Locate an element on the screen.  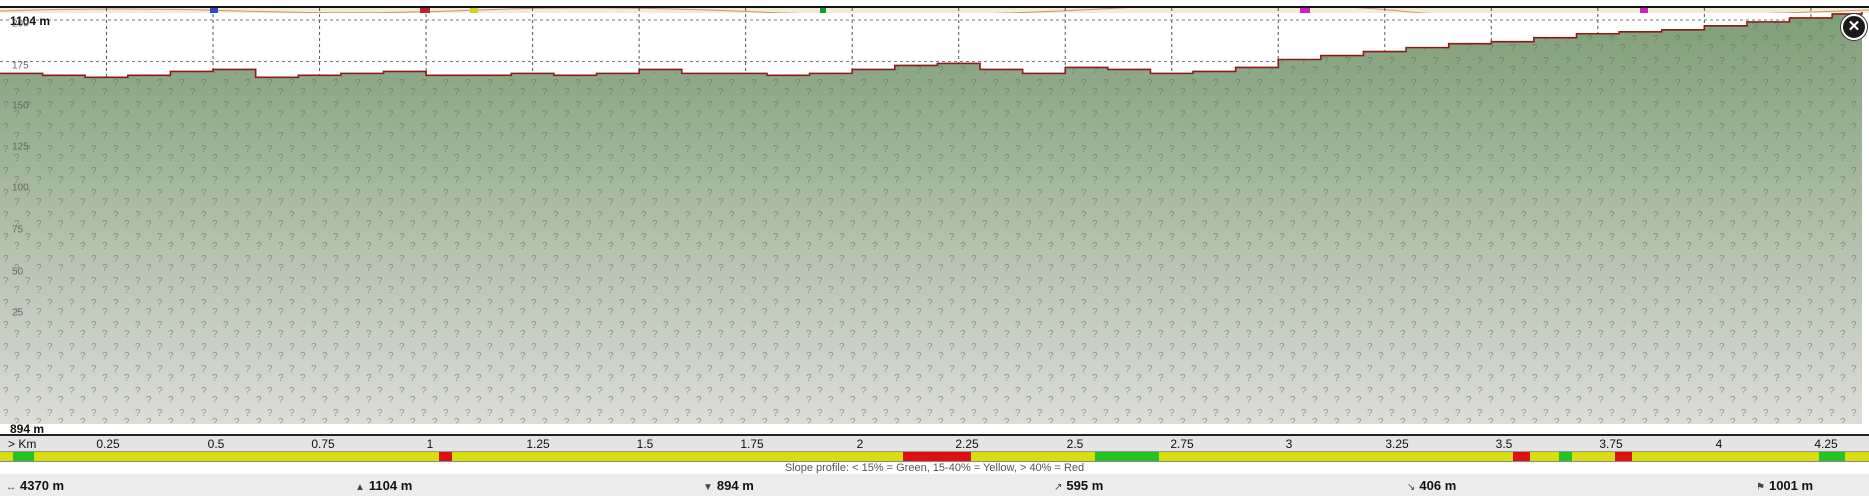
x-tick-label: 4.25 is located at coordinates (1826, 444).